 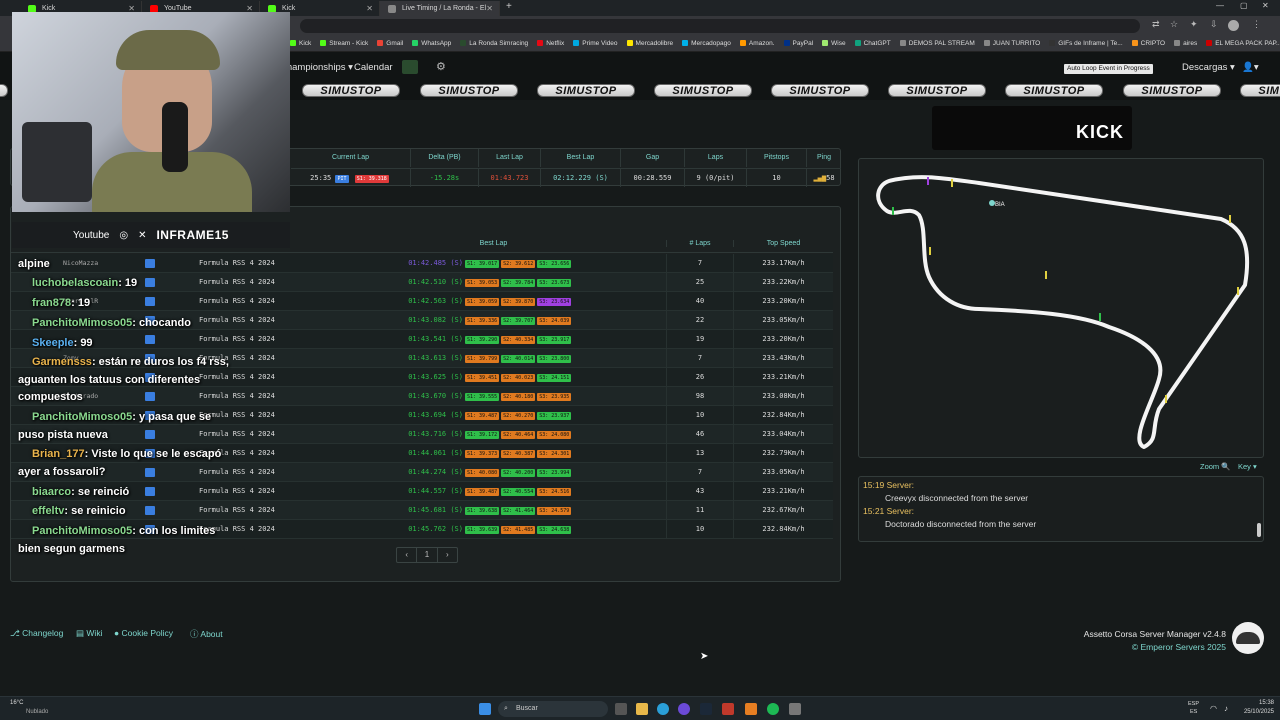 What do you see at coordinates (1259, 530) in the screenshot?
I see `log-scrollbar` at bounding box center [1259, 530].